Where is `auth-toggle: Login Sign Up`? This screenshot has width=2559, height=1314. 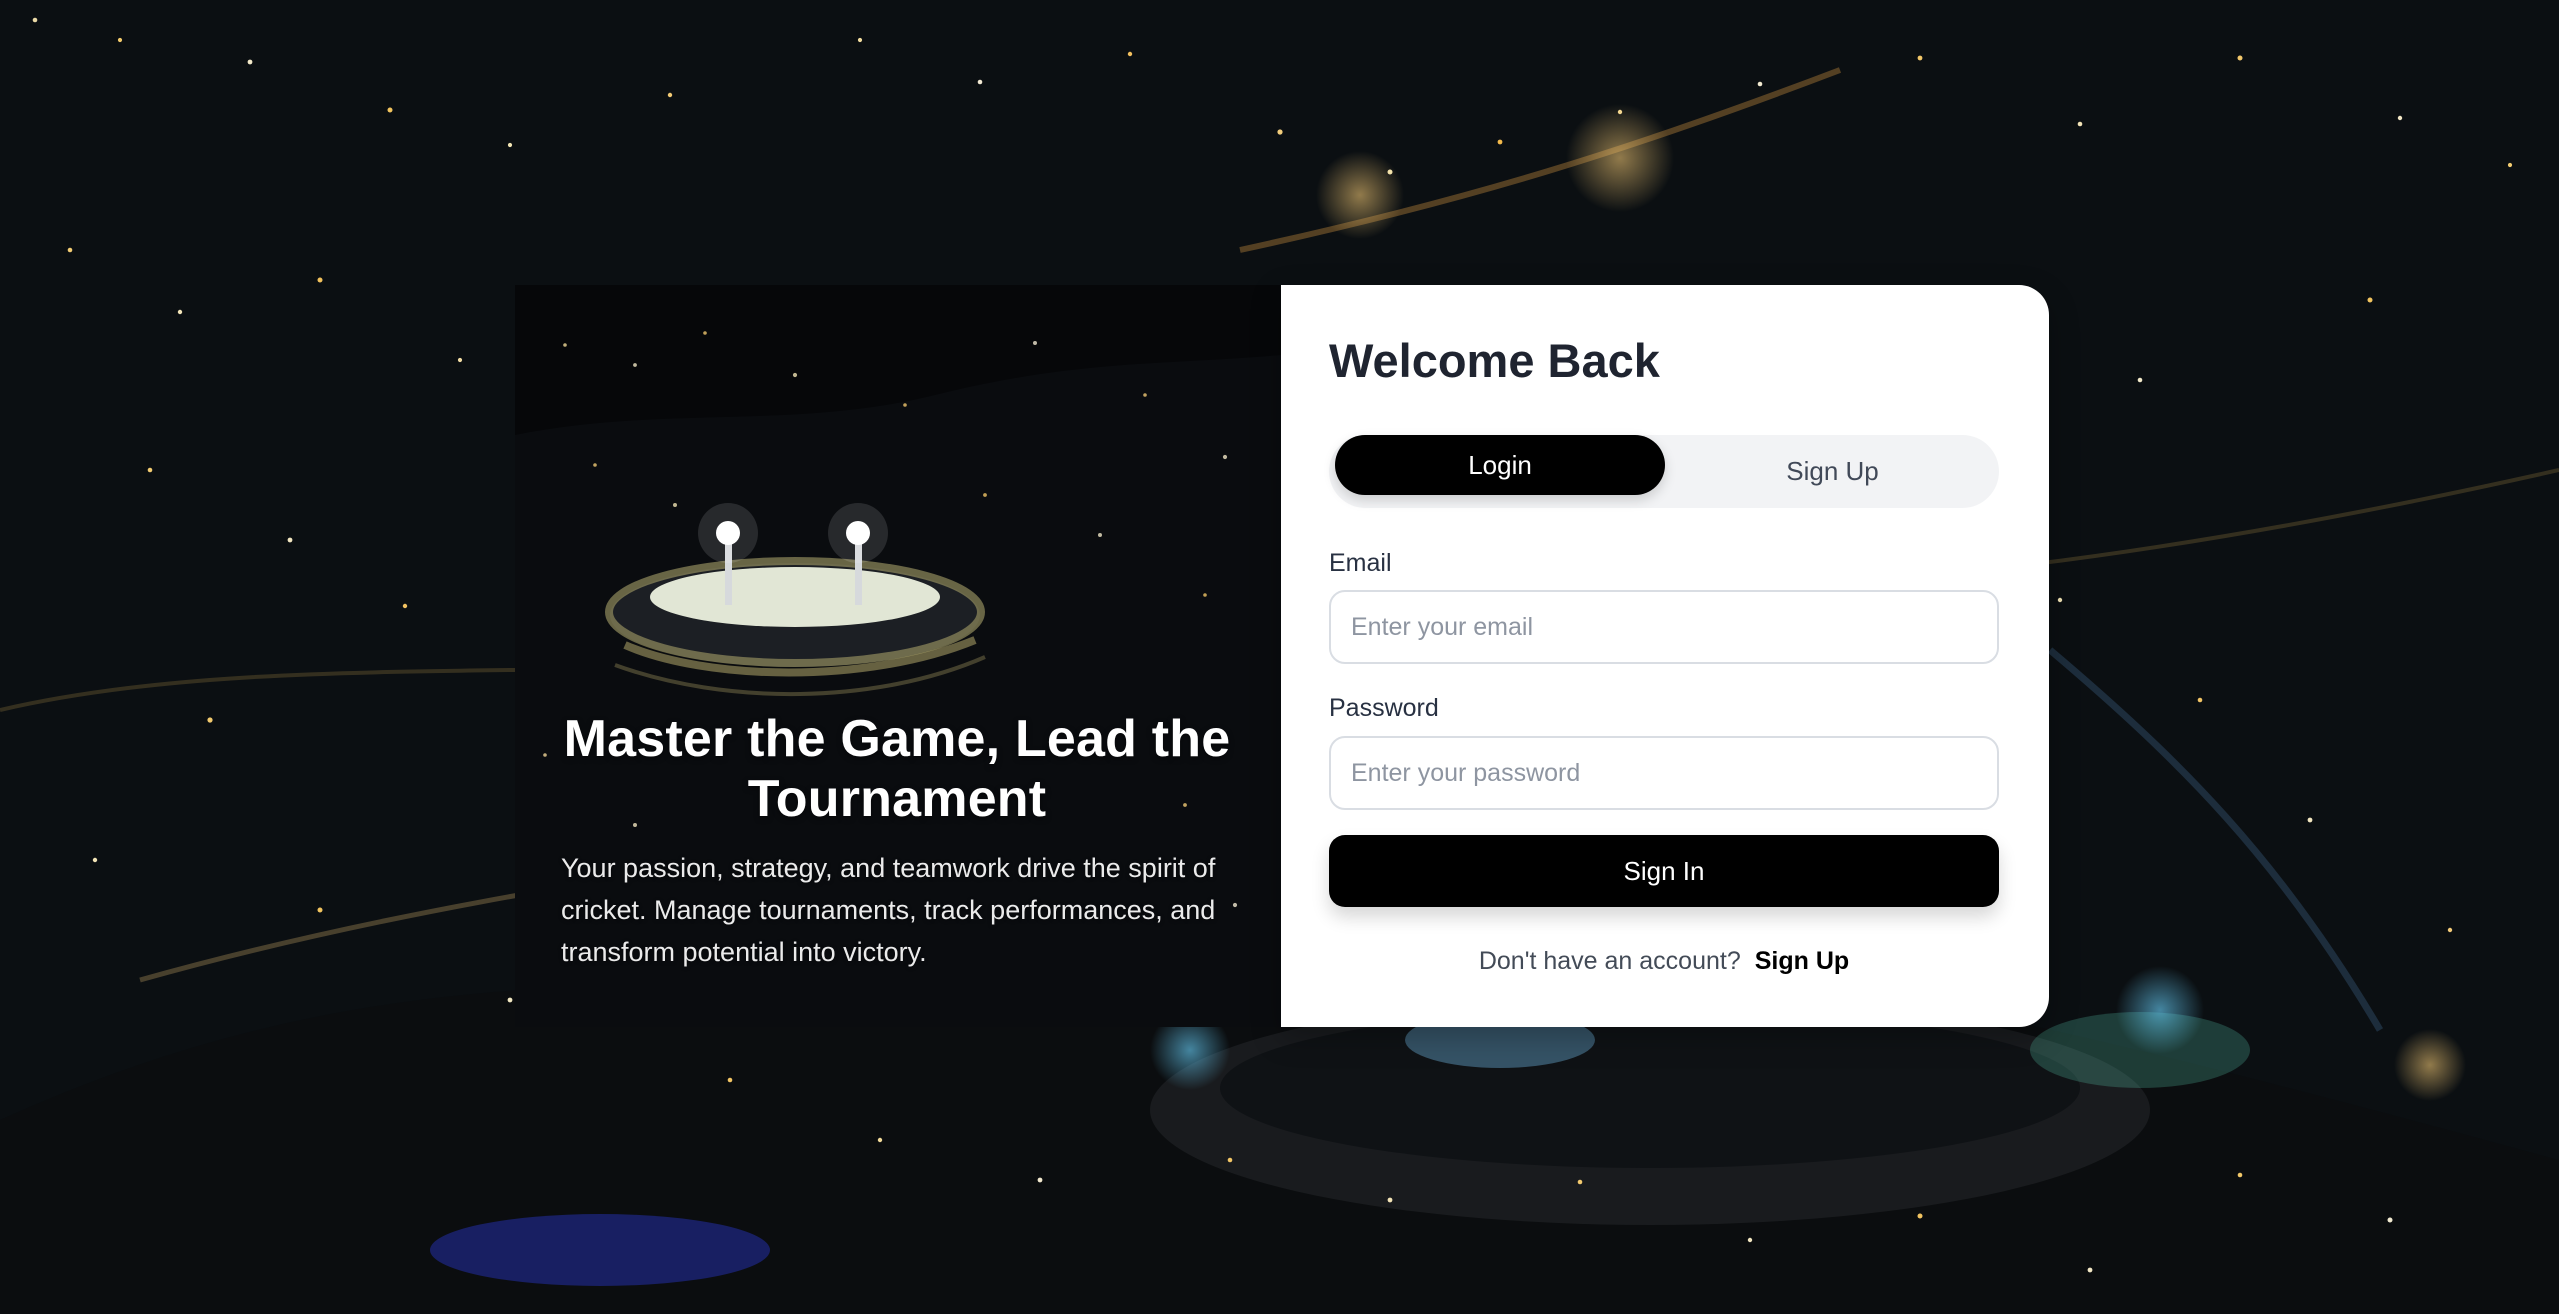
auth-toggle: Login Sign Up is located at coordinates (1664, 471).